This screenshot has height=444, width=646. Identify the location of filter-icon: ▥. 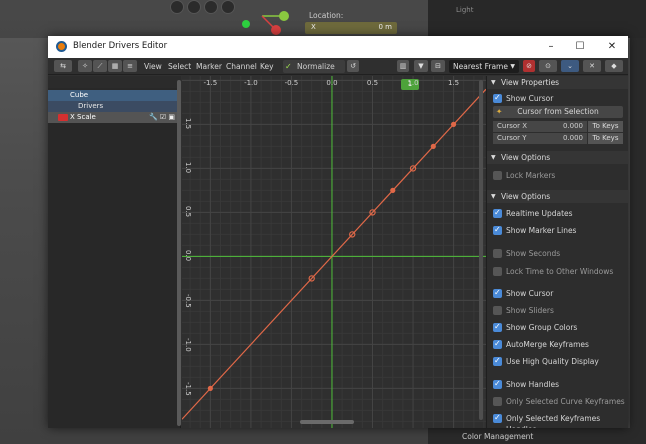
(403, 66).